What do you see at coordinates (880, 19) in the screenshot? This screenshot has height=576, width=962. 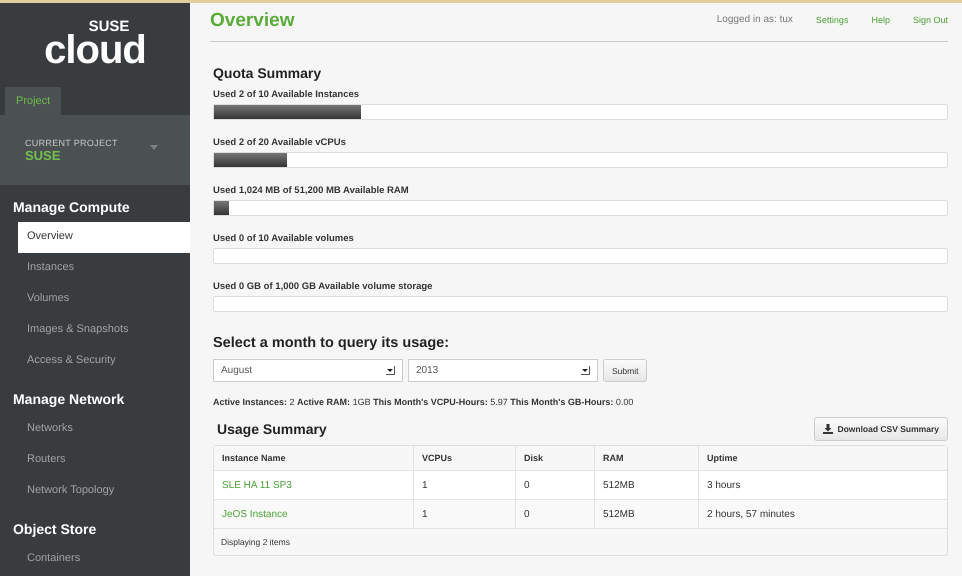 I see `header-link: Help` at bounding box center [880, 19].